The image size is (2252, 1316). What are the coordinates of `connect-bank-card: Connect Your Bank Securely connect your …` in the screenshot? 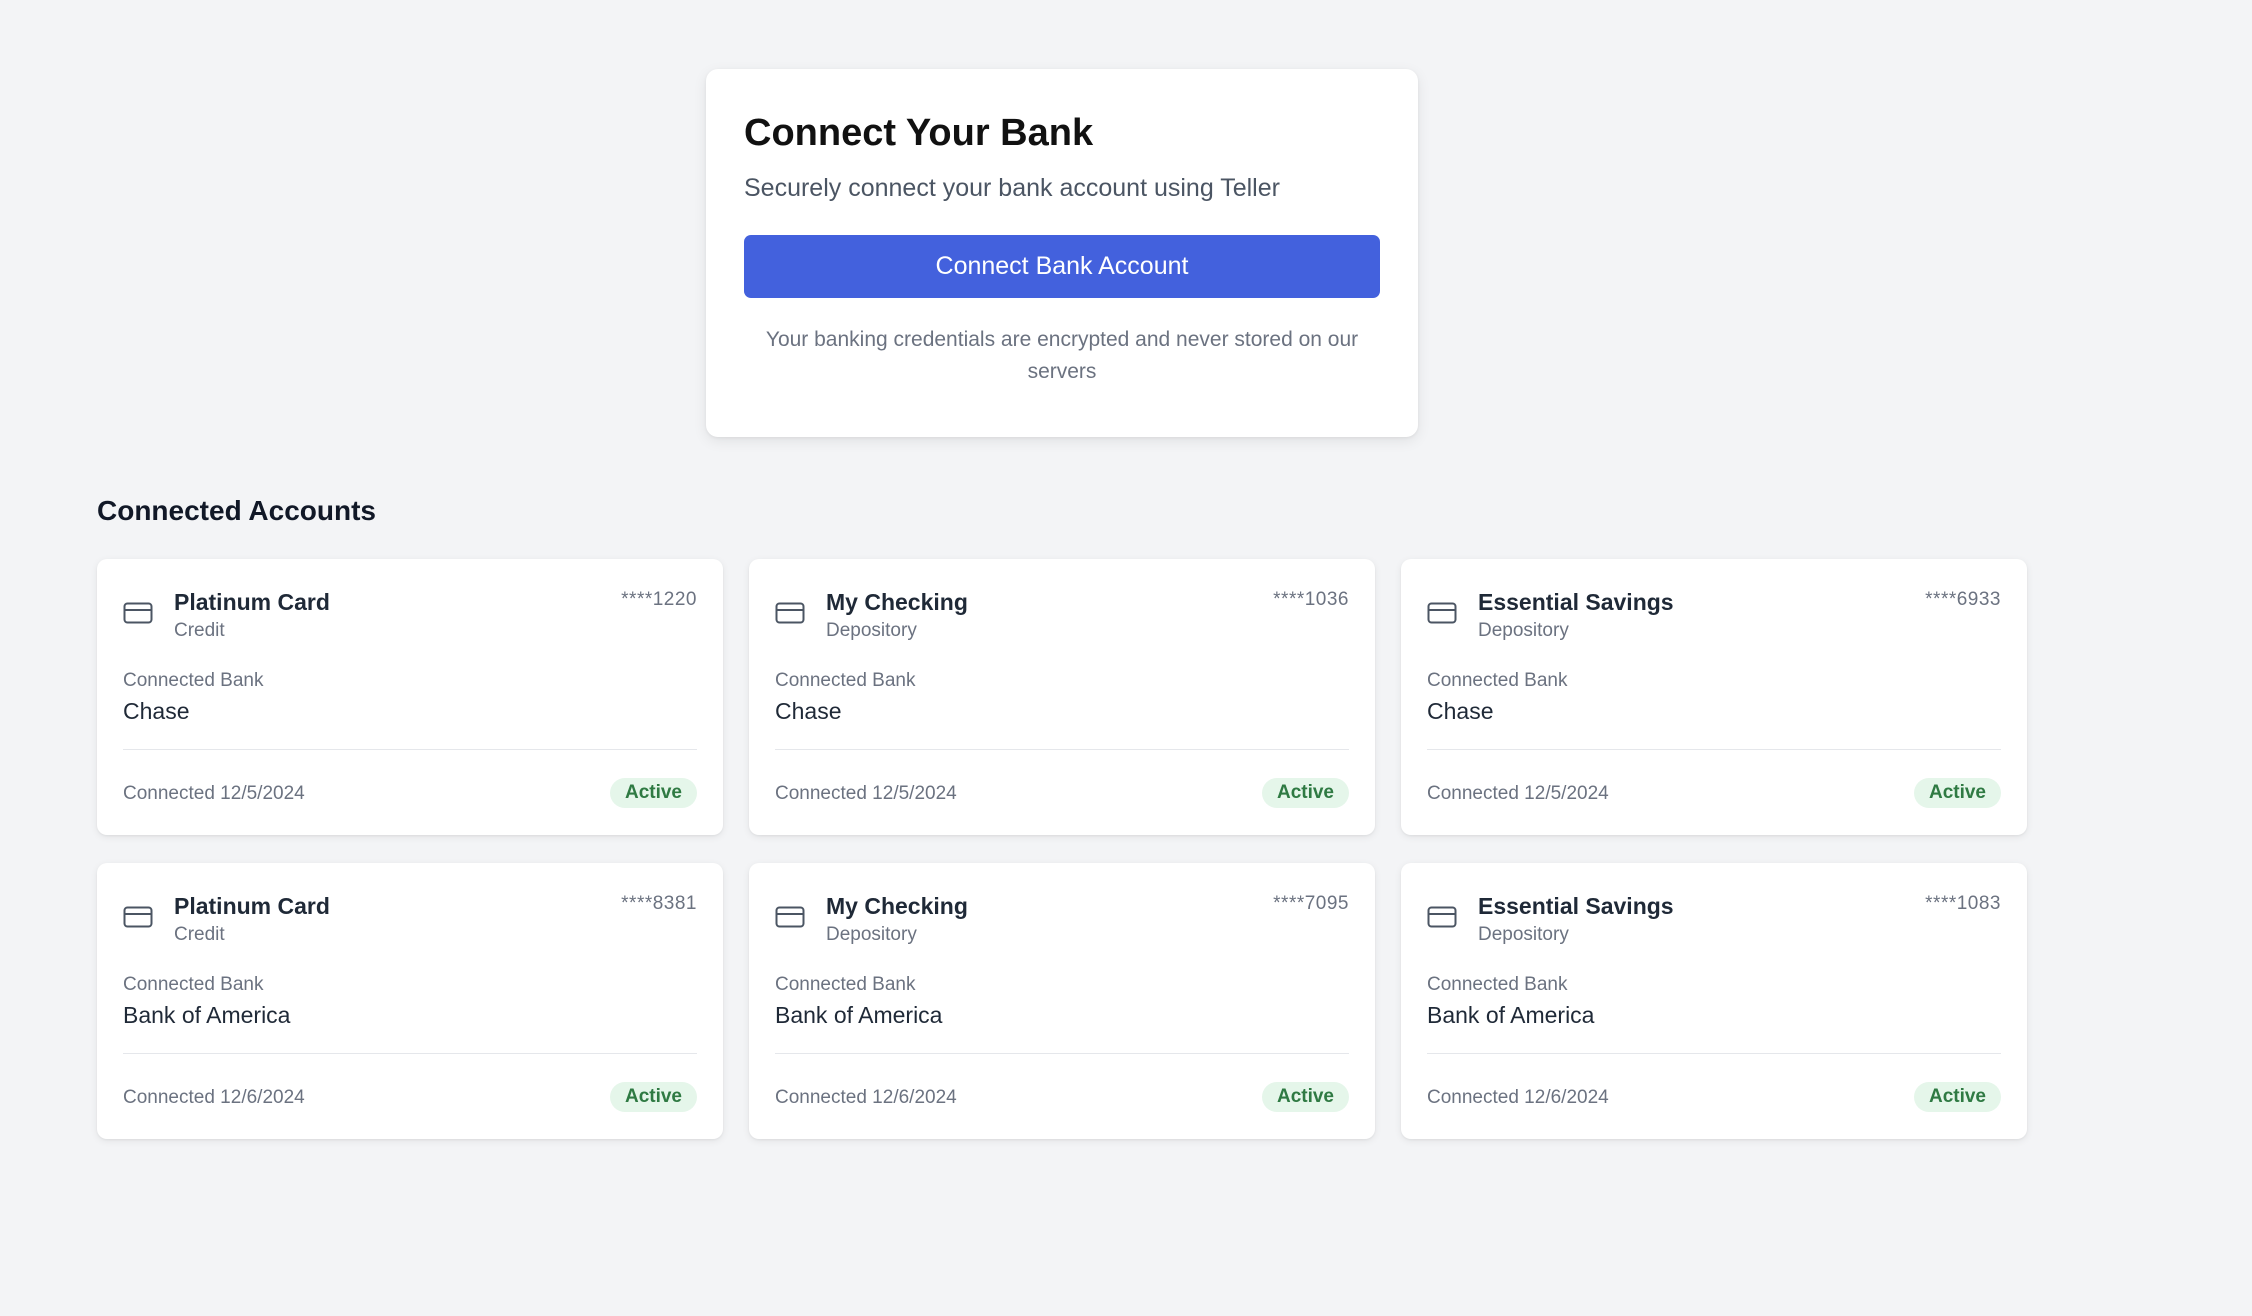 It's located at (1062, 253).